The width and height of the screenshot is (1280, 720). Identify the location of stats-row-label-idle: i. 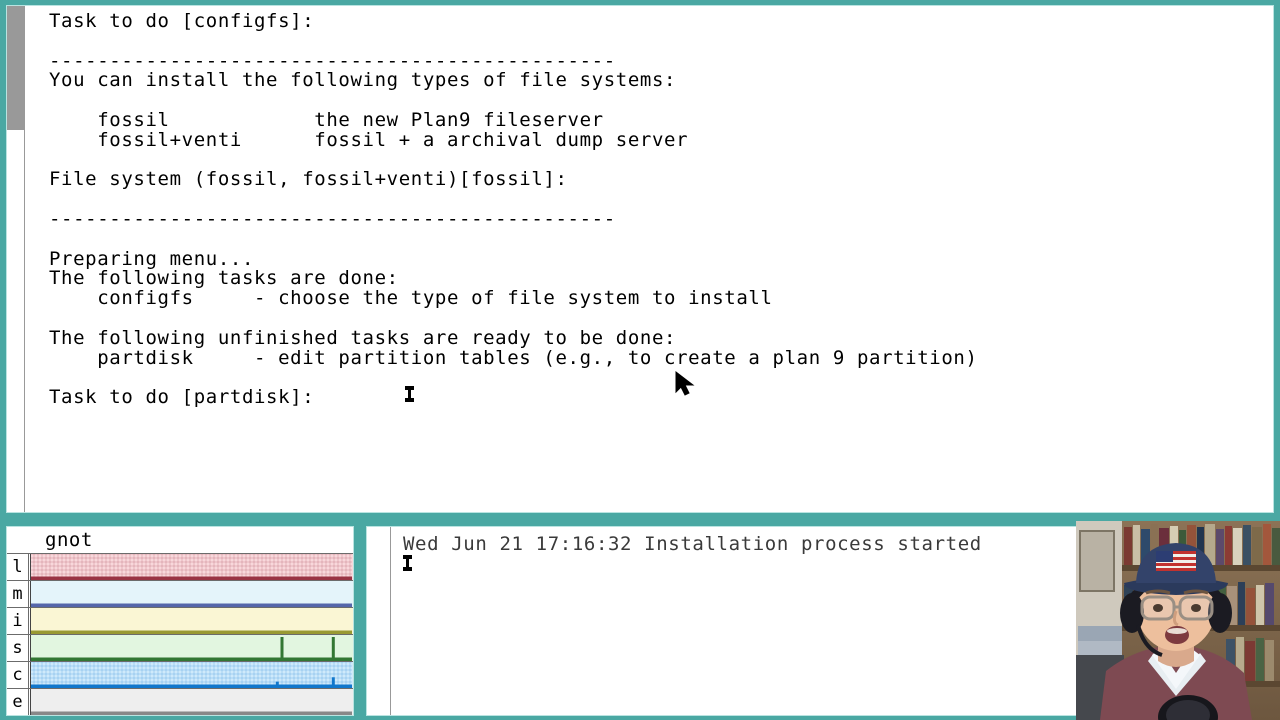
(18, 621).